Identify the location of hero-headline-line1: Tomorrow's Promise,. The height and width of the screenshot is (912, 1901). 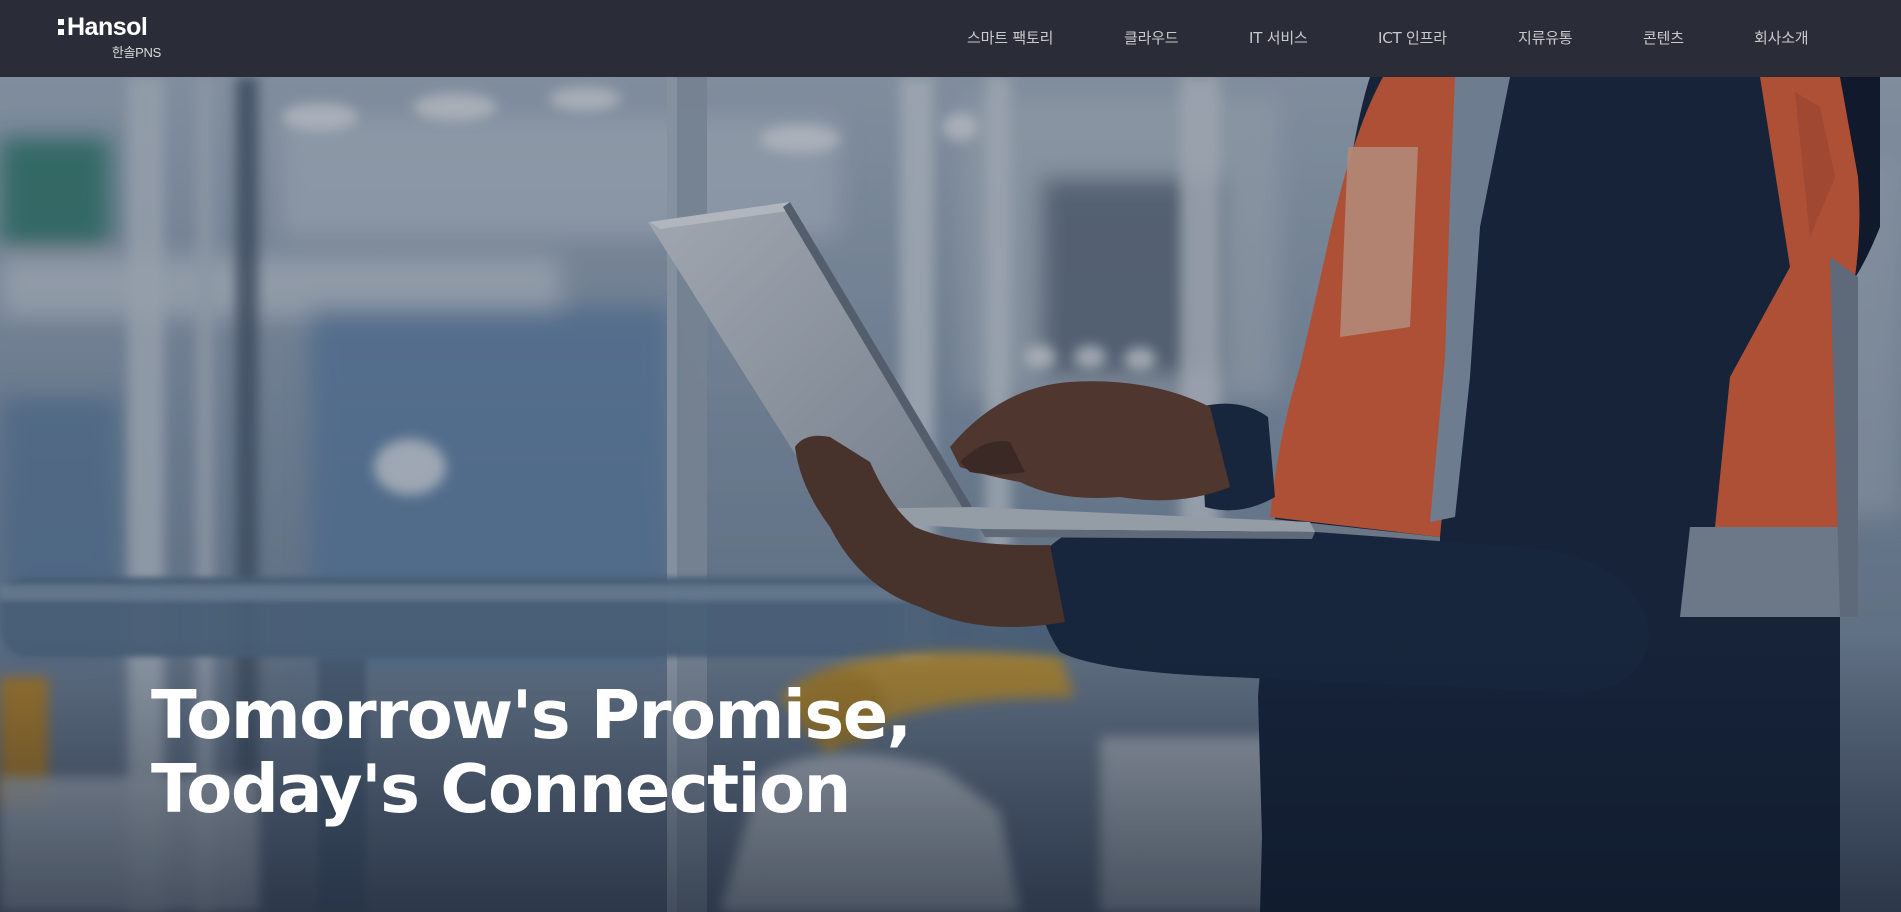
(531, 715).